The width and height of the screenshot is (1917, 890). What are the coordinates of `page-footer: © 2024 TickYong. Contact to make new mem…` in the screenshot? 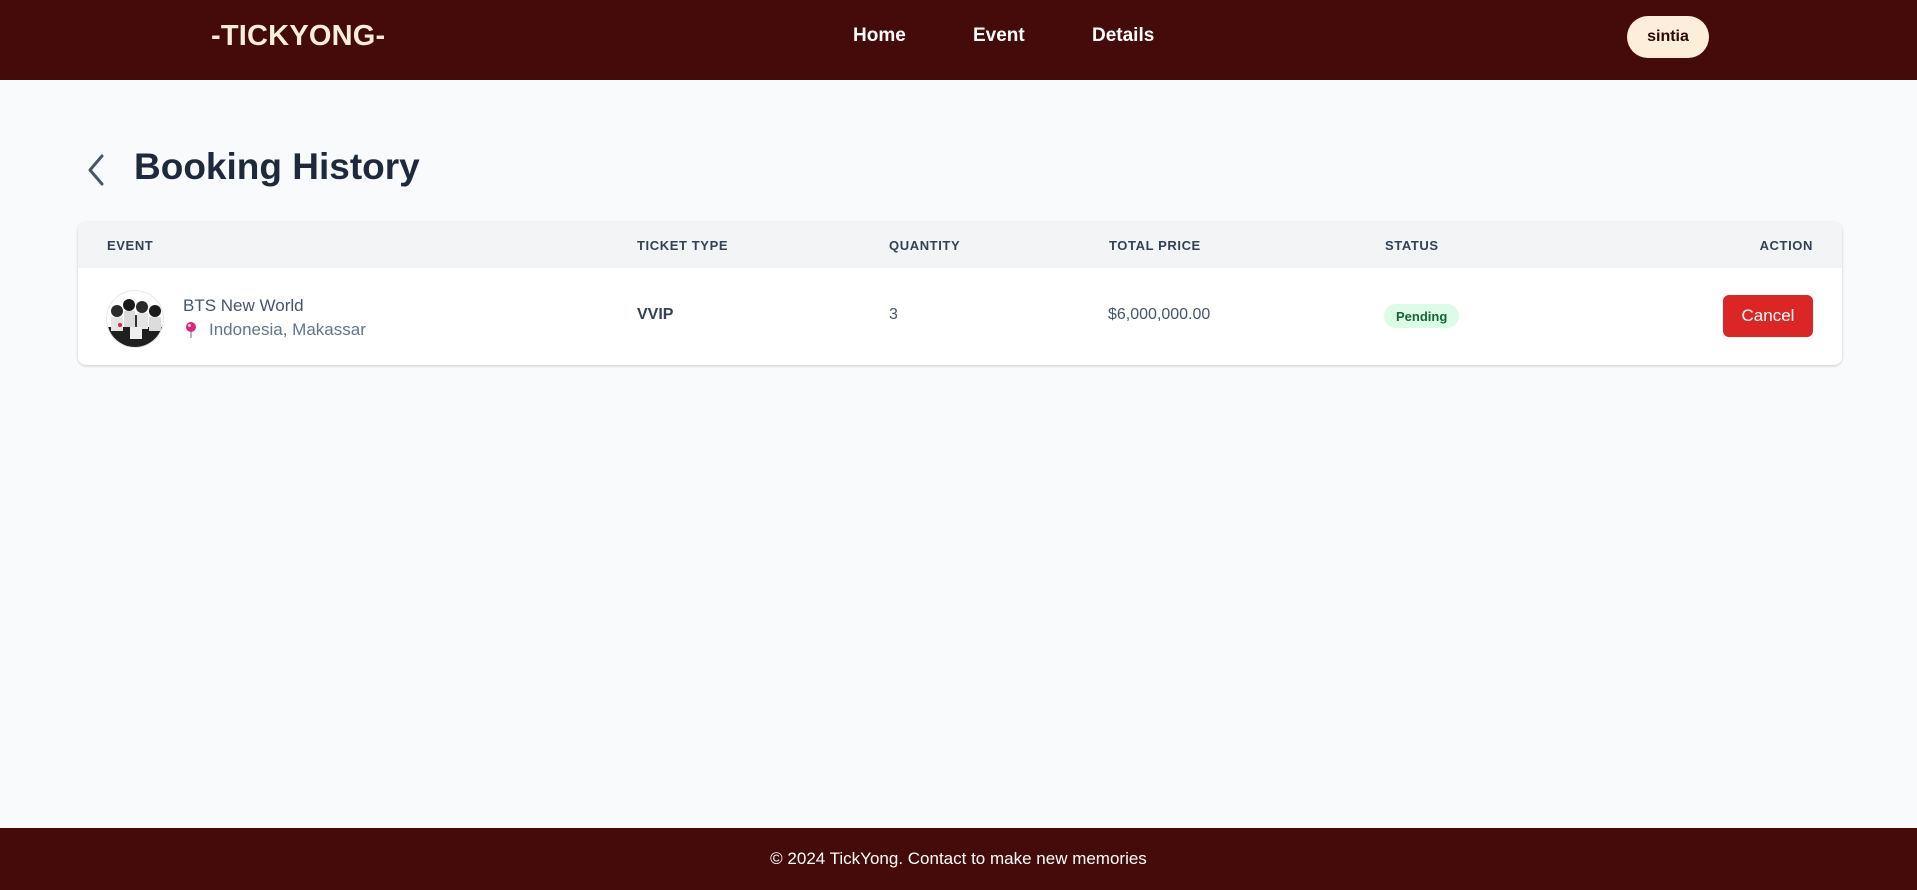 It's located at (958, 859).